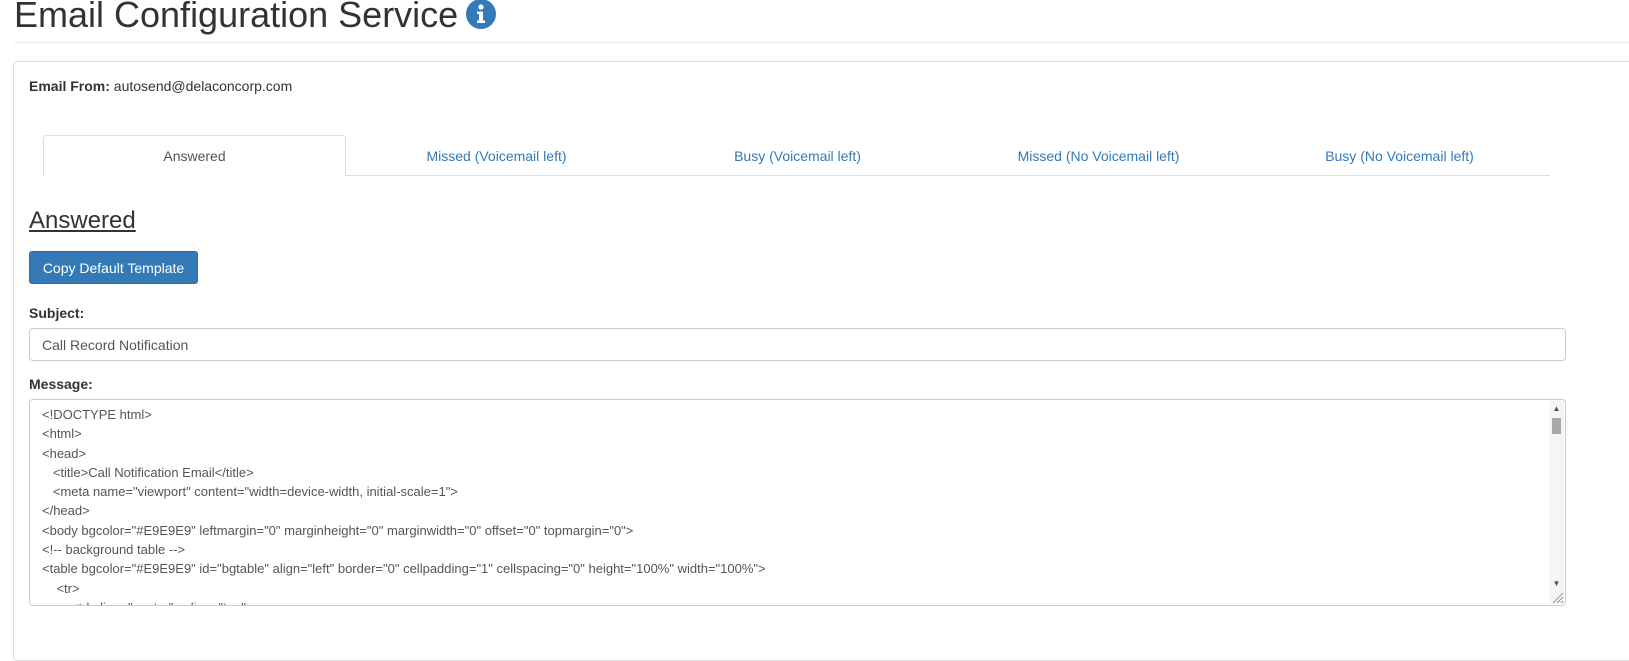 This screenshot has width=1629, height=661. What do you see at coordinates (1556, 502) in the screenshot?
I see `message-scrollbar: ▲ ▼` at bounding box center [1556, 502].